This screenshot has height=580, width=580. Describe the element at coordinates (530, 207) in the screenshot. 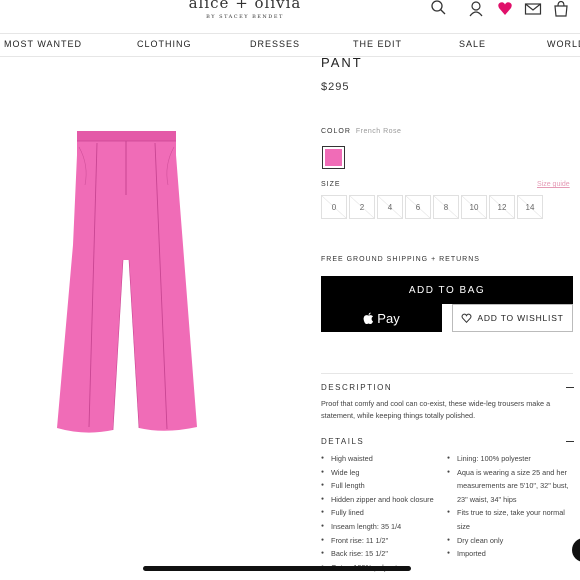

I see `size-option: 14` at that location.